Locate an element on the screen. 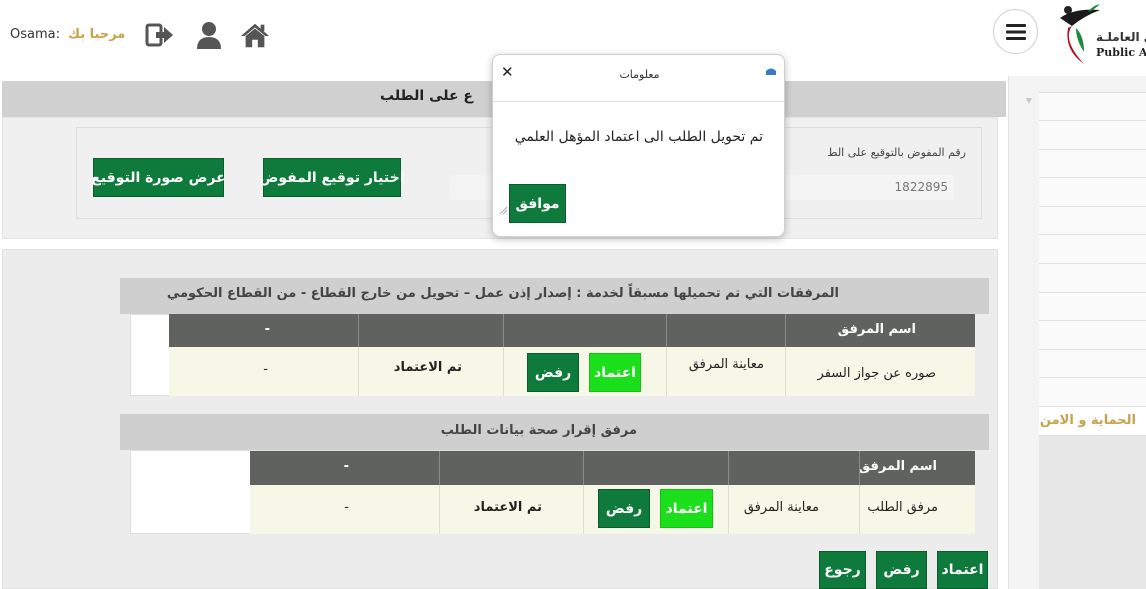  reject-request-button: رفض is located at coordinates (901, 570).